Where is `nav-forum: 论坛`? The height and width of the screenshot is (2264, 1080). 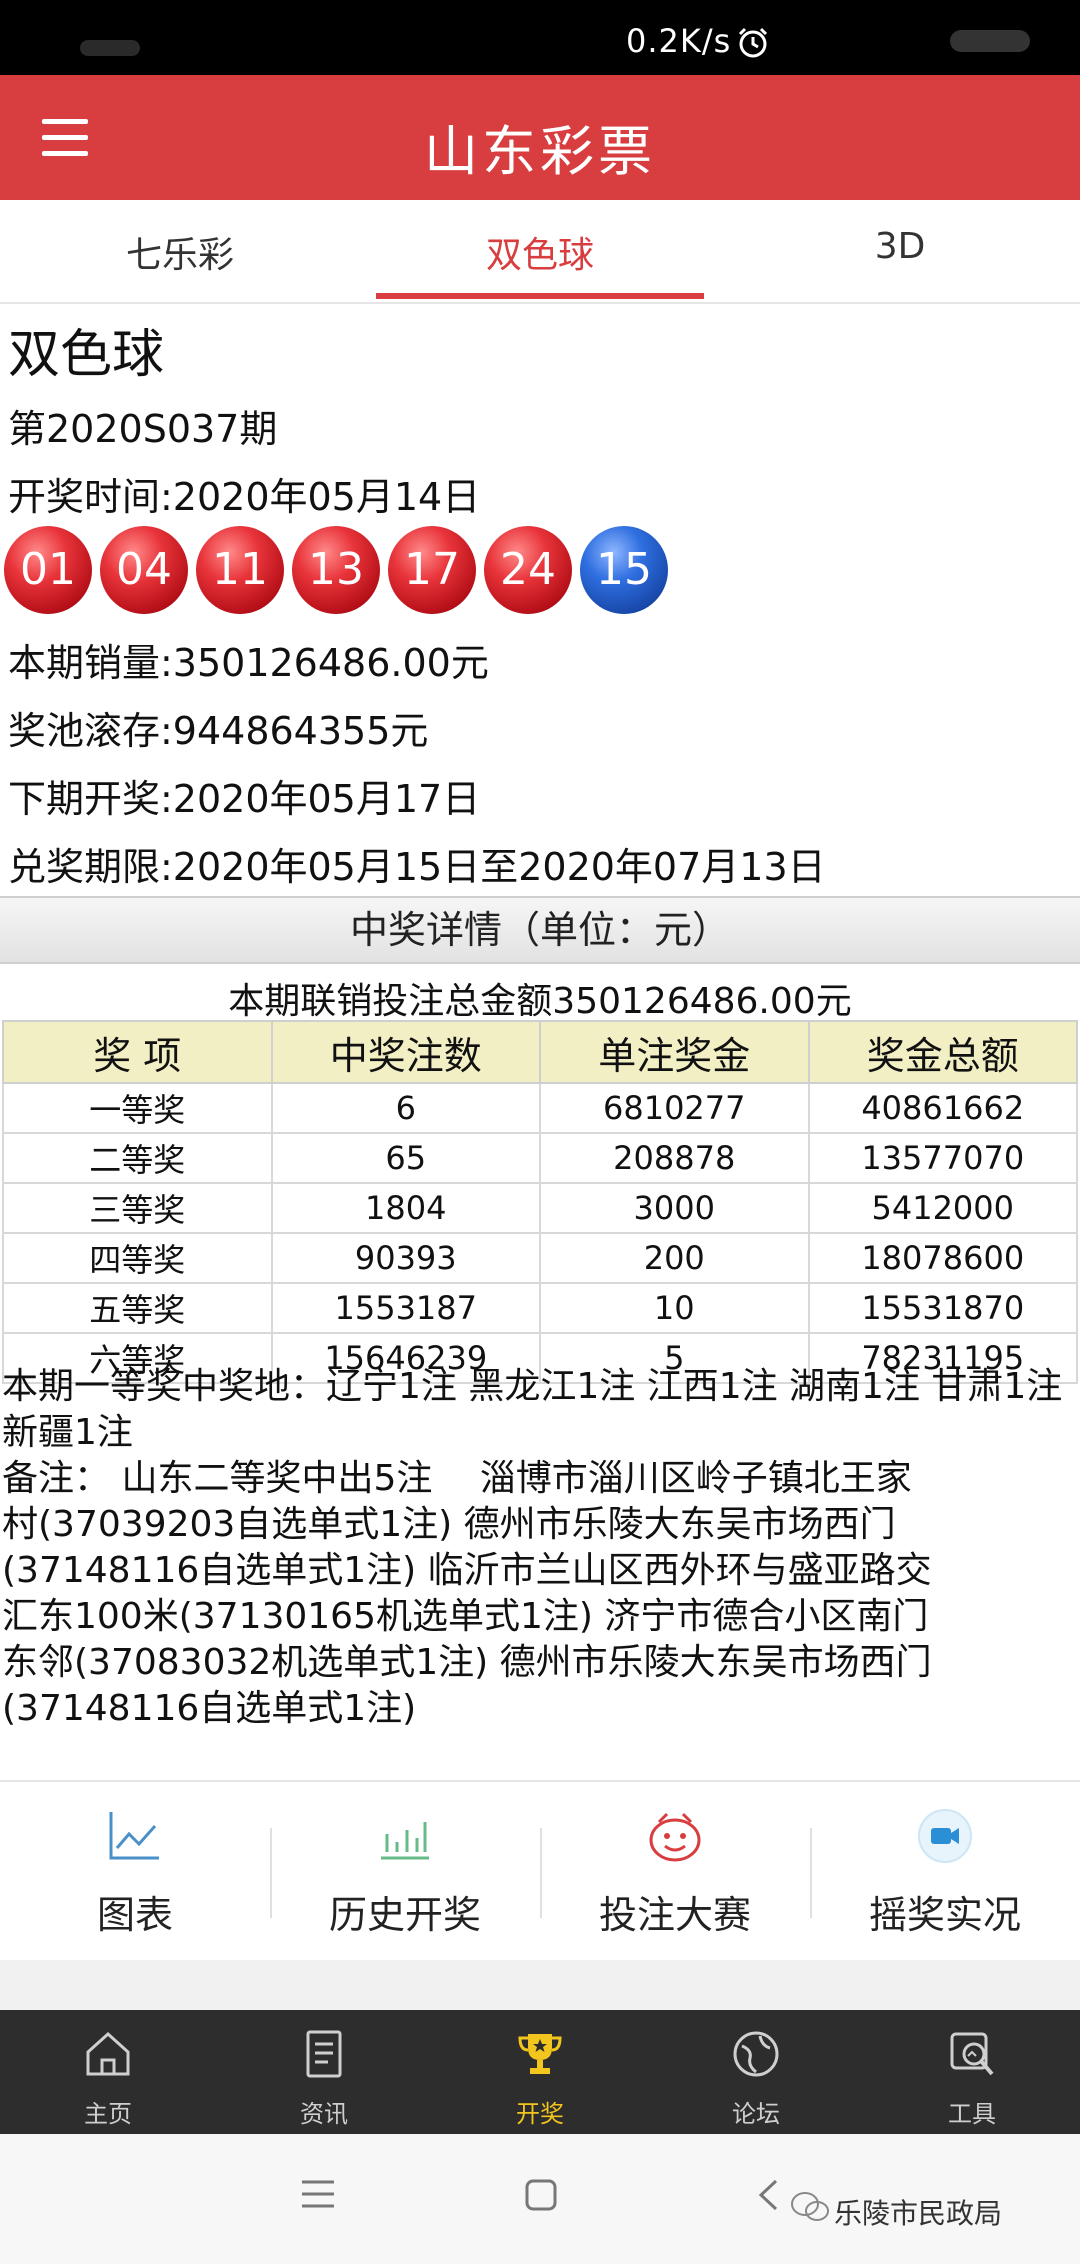
nav-forum: 论坛 is located at coordinates (756, 2072).